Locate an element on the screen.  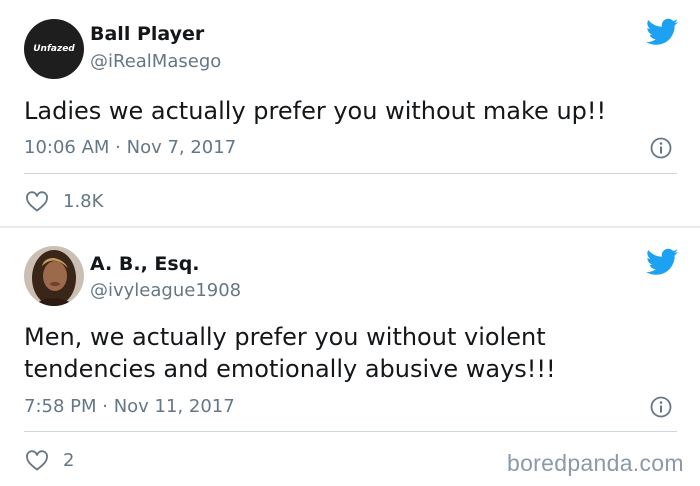
tweet-timestamp: 7:58 PM · Nov 11, 2017 is located at coordinates (129, 406).